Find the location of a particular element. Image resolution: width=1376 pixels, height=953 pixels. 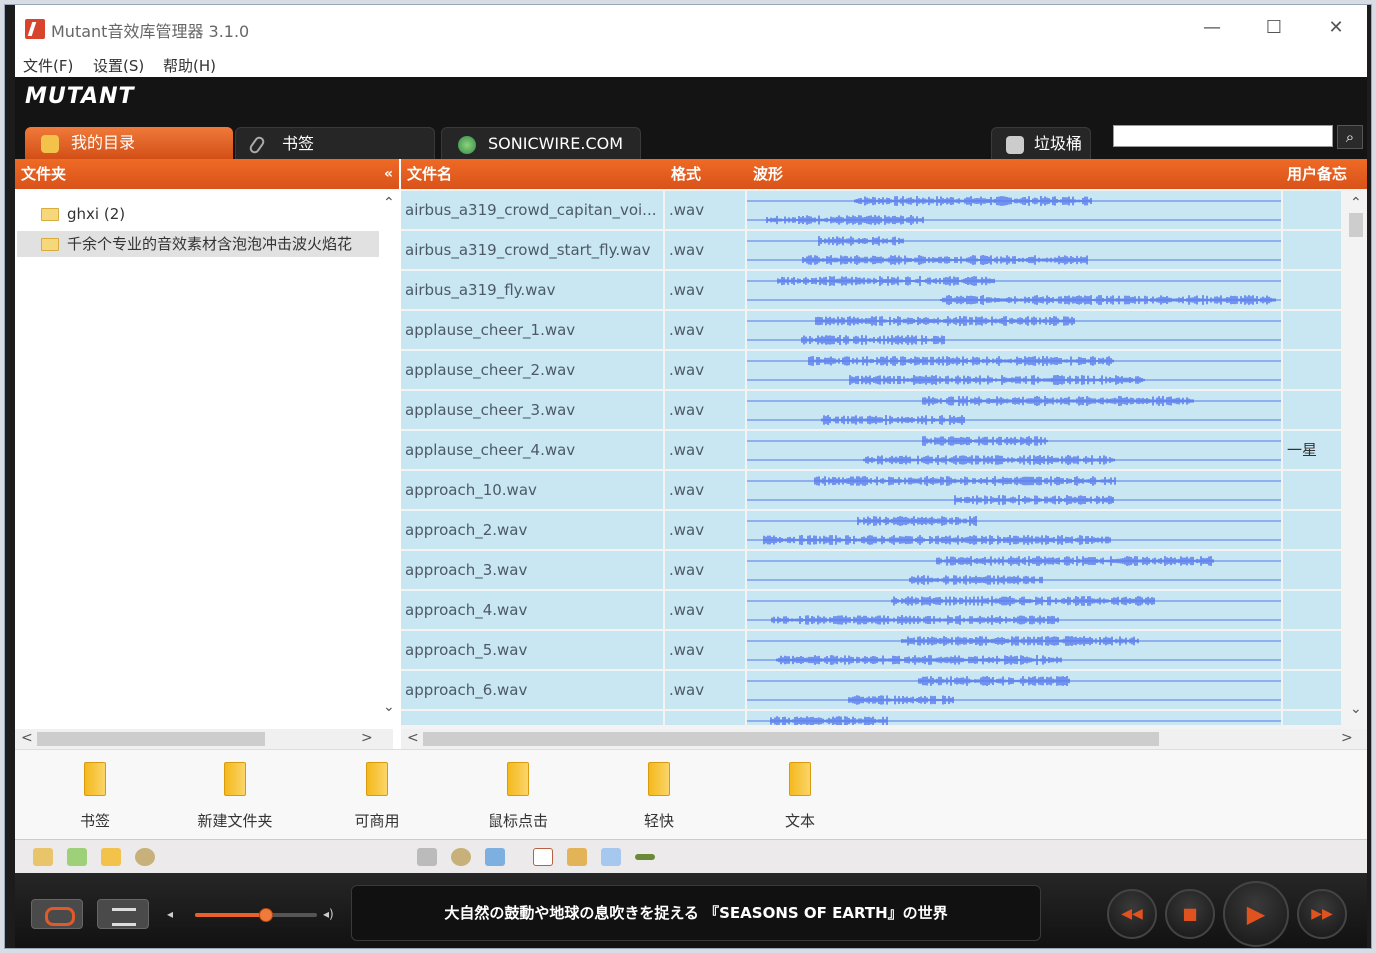

menu-file: 文件(F) is located at coordinates (48, 65).